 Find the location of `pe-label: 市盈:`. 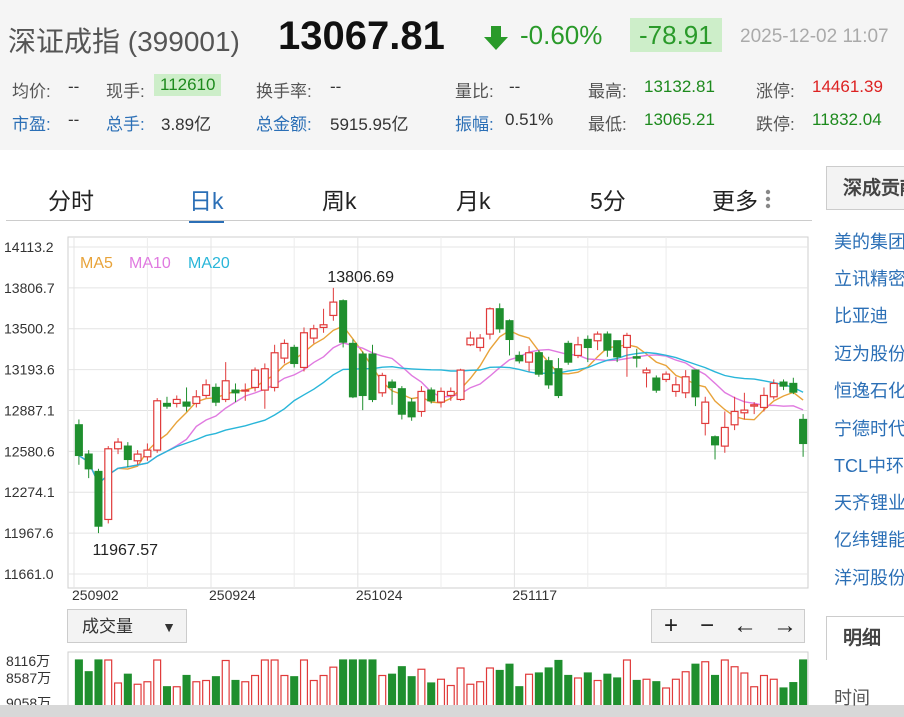

pe-label: 市盈: is located at coordinates (31, 122).